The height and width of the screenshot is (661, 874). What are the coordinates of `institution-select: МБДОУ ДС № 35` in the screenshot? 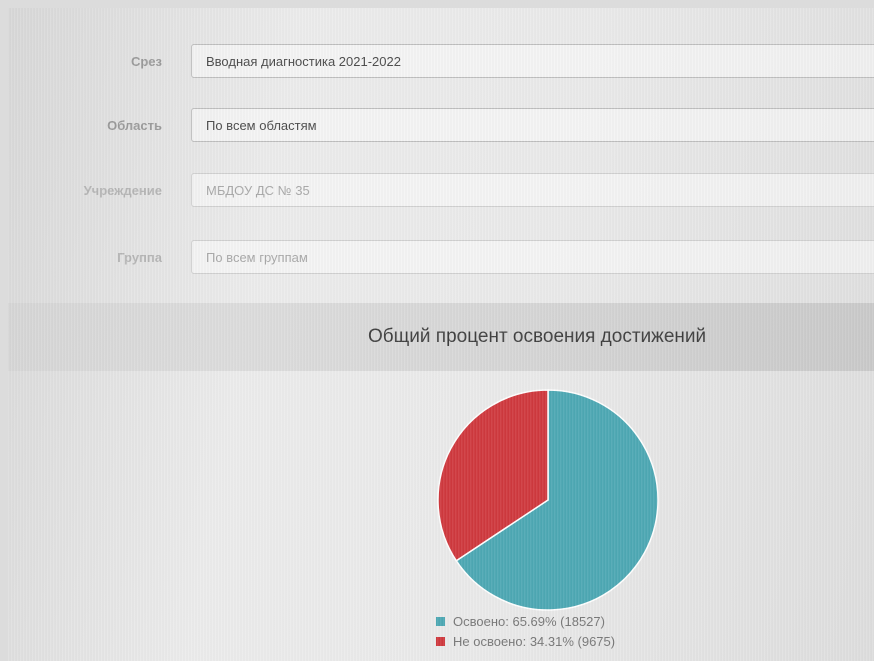 It's located at (532, 190).